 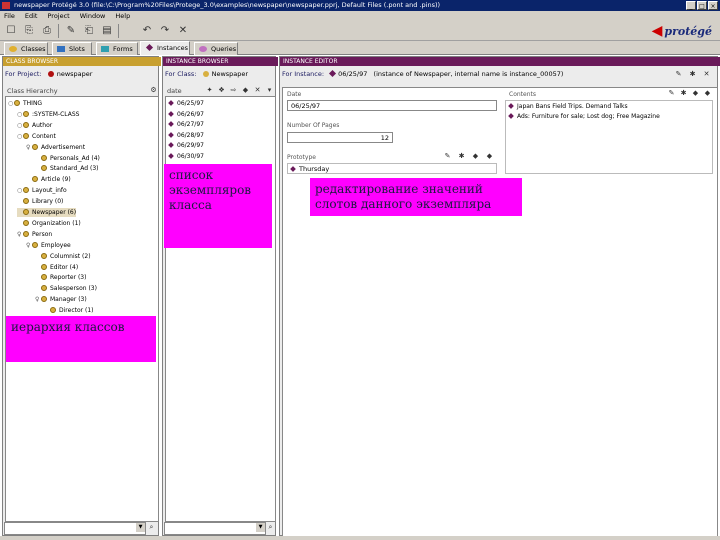 I want to click on form-icon, so click(x=105, y=49).